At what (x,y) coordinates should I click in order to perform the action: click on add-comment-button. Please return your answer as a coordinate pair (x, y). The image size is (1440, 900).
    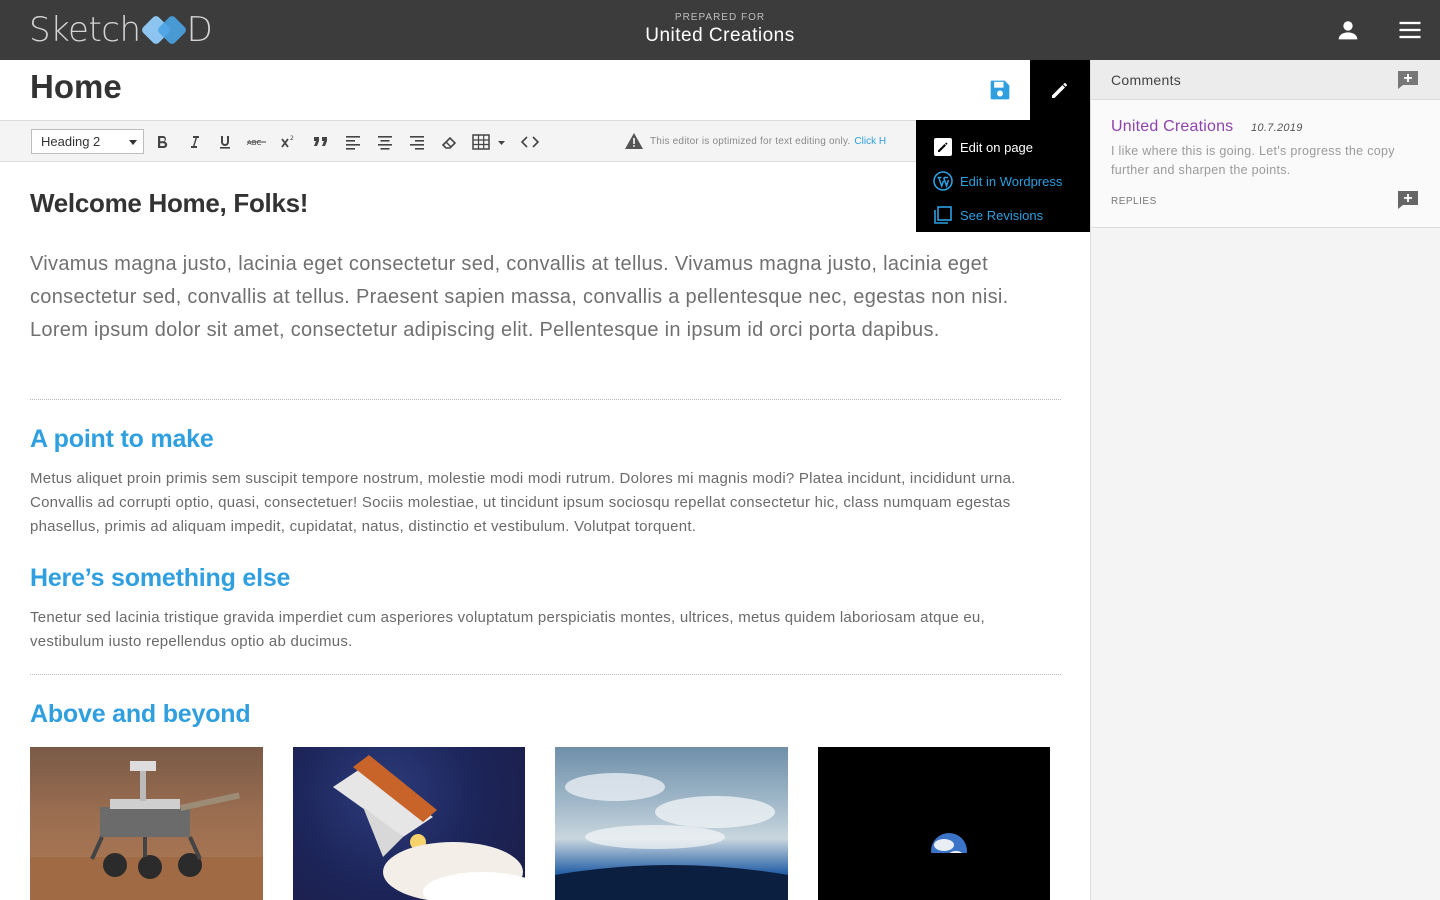
    Looking at the image, I should click on (1408, 80).